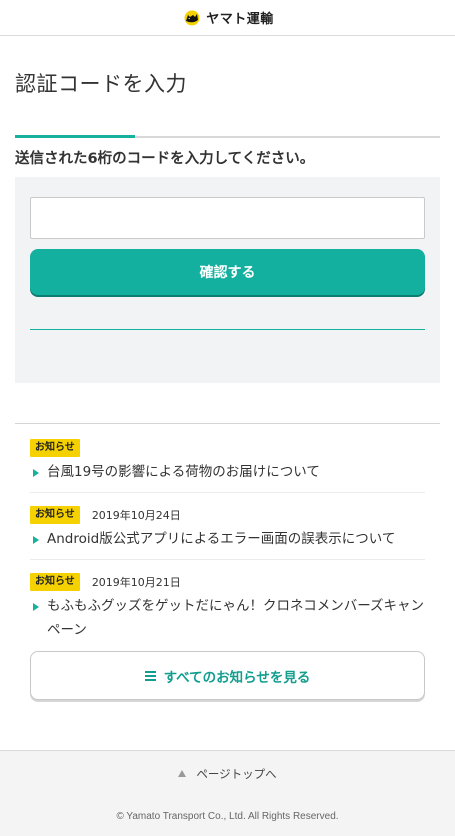 The height and width of the screenshot is (836, 455). What do you see at coordinates (227, 136) in the screenshot?
I see `progress-tab-bar` at bounding box center [227, 136].